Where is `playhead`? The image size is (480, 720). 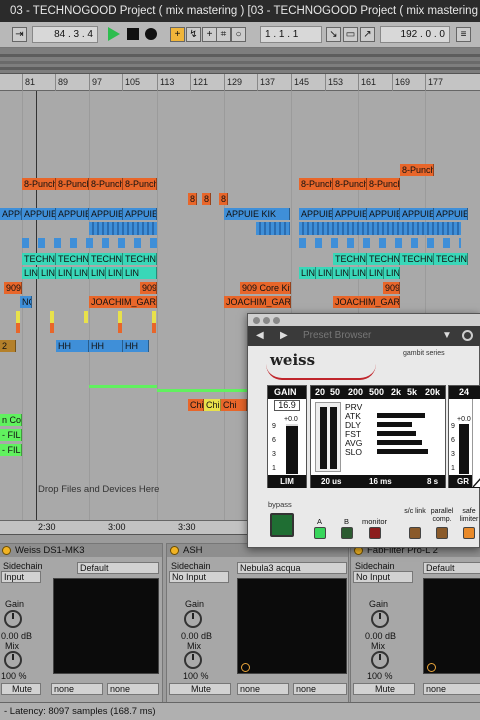 playhead is located at coordinates (36, 305).